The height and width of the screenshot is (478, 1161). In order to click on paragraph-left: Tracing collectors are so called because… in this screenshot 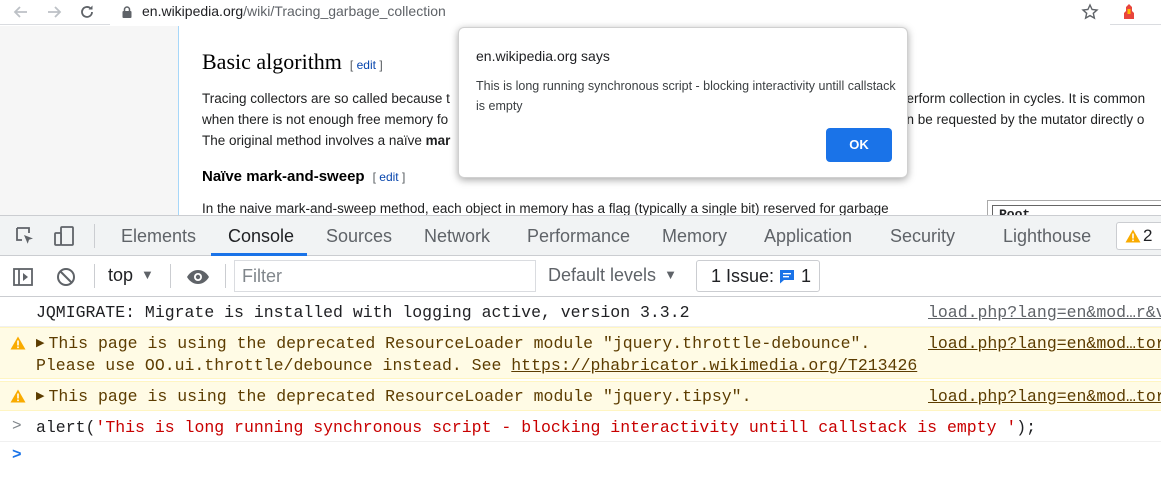, I will do `click(326, 119)`.